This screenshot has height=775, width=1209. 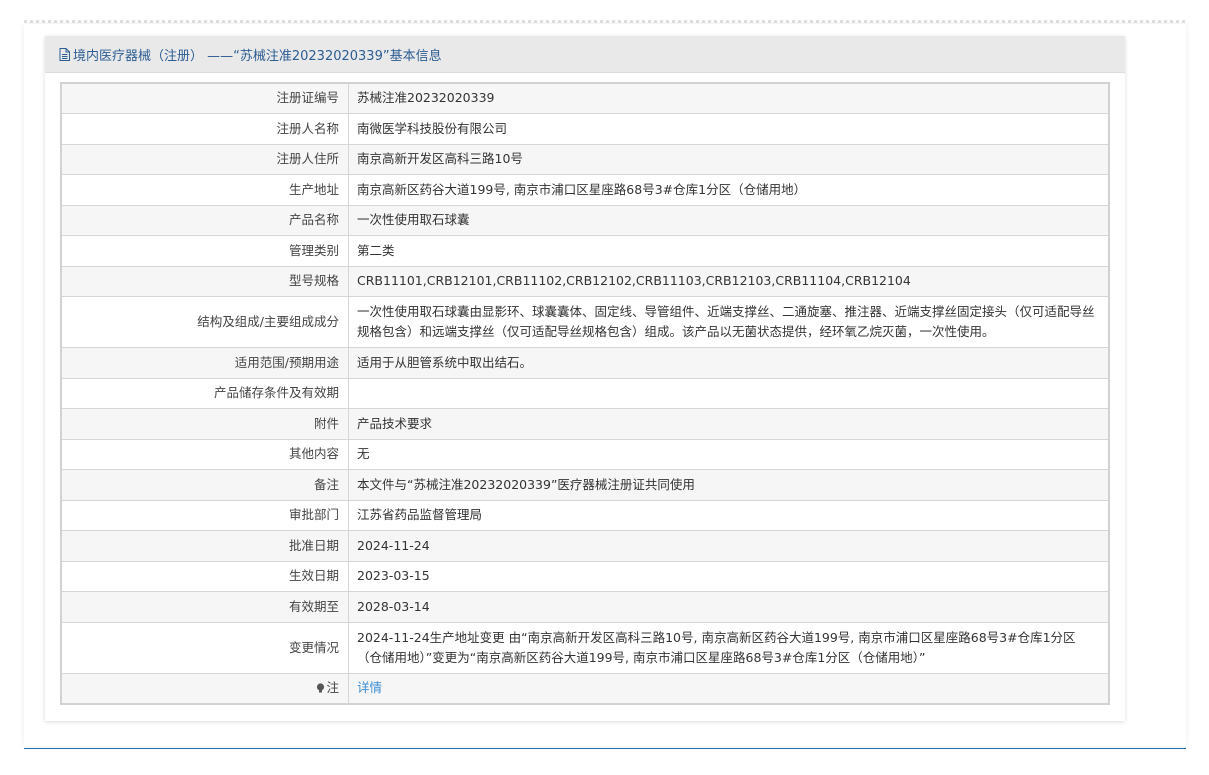 What do you see at coordinates (257, 56) in the screenshot?
I see `panel-title: 境内医疗器械（注册） ——“苏械注准20232020339”基本信息` at bounding box center [257, 56].